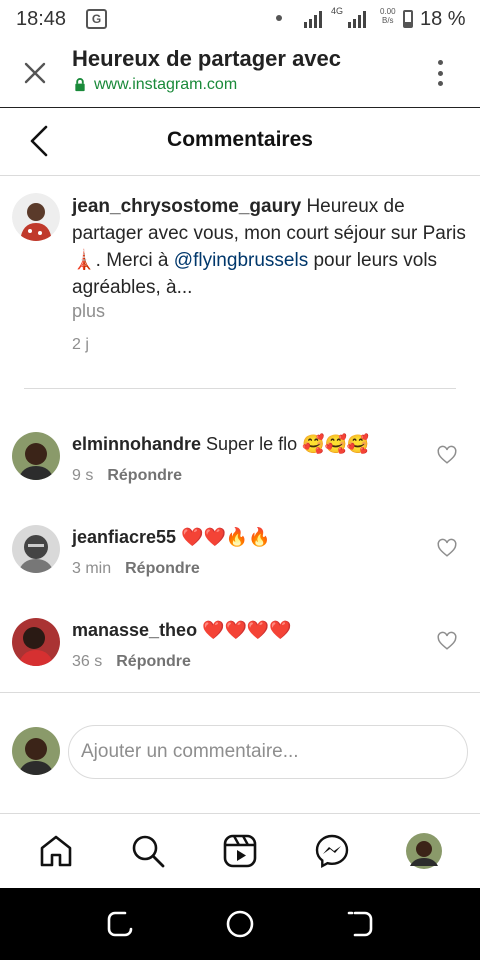 The image size is (480, 960). What do you see at coordinates (279, 18) in the screenshot?
I see `notification-dot-icon` at bounding box center [279, 18].